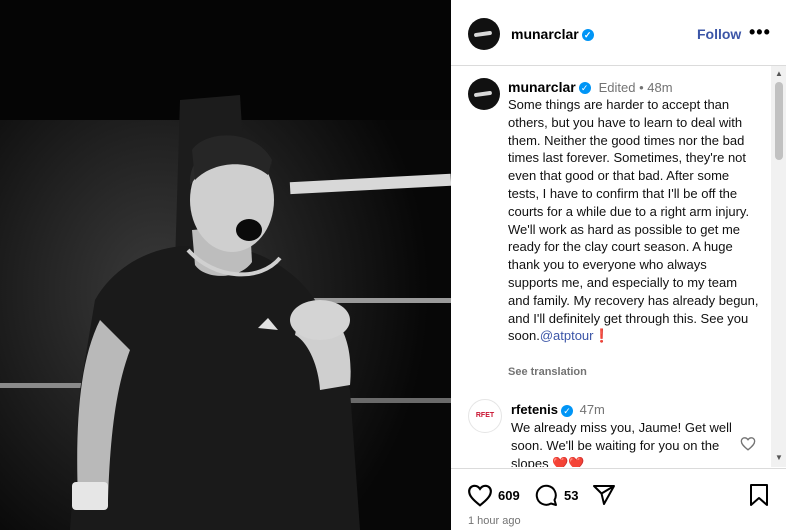 The width and height of the screenshot is (786, 531). Describe the element at coordinates (779, 121) in the screenshot. I see `comments-scrollbar-thumb` at that location.